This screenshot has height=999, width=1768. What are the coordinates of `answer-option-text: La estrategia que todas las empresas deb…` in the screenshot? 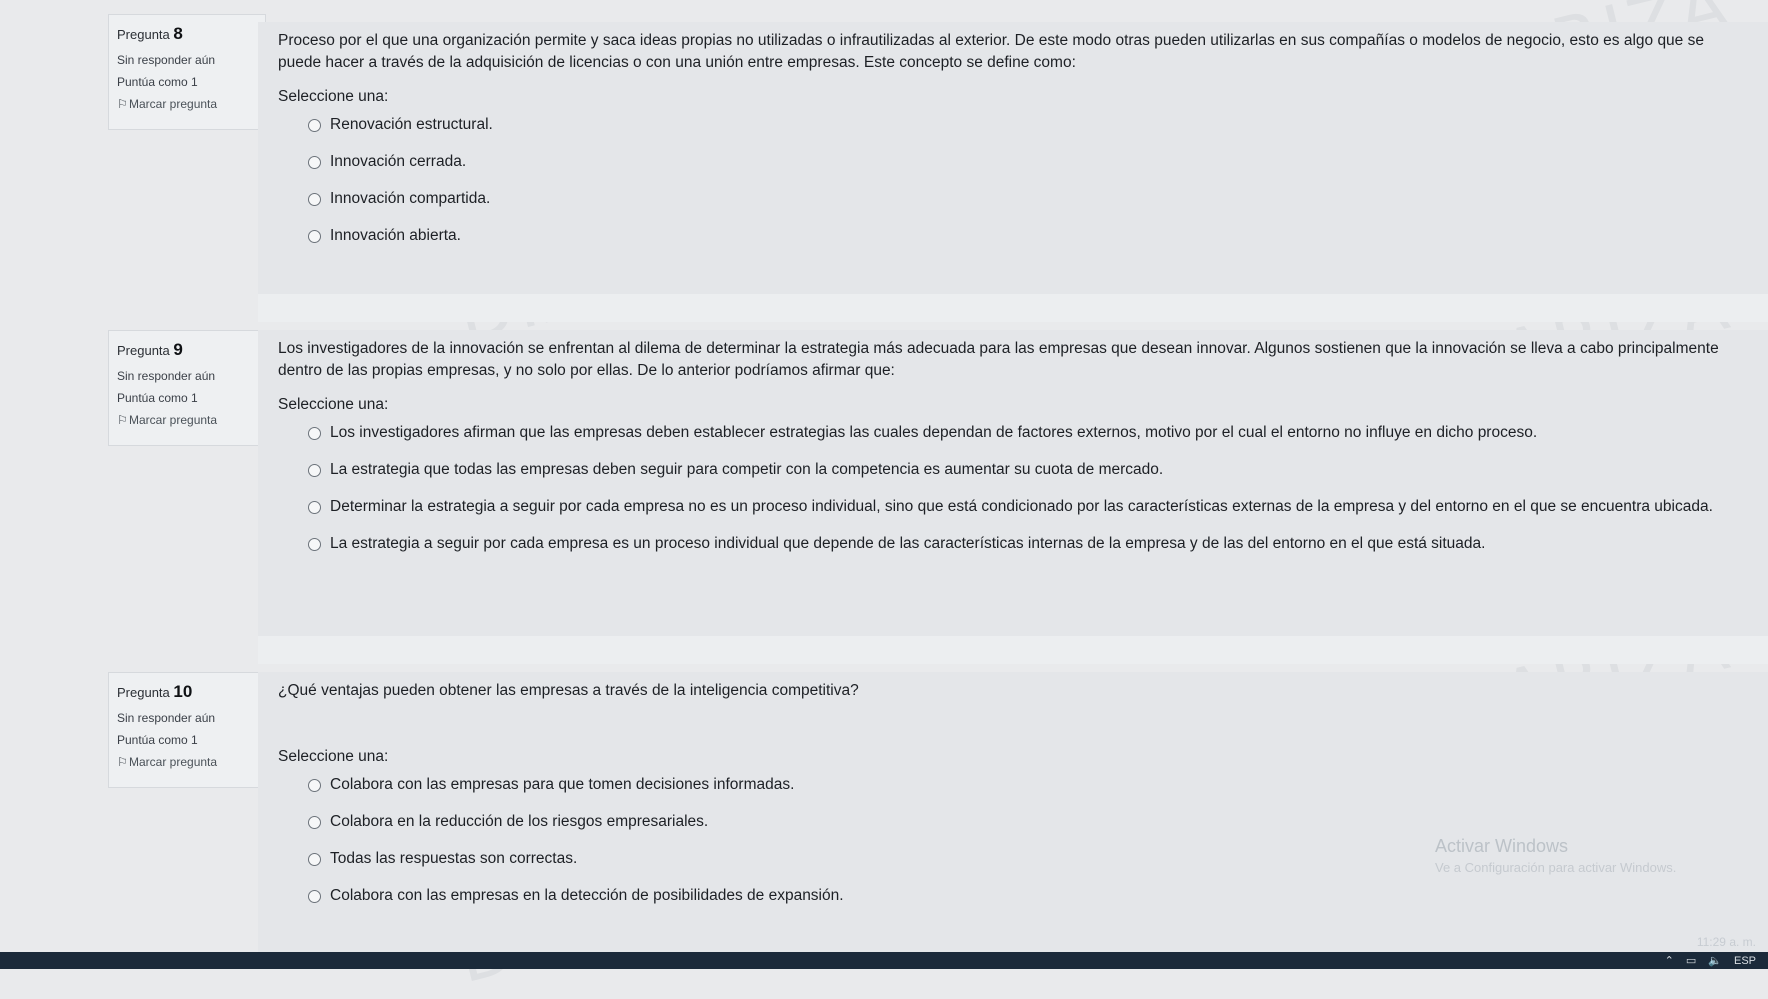 It's located at (747, 469).